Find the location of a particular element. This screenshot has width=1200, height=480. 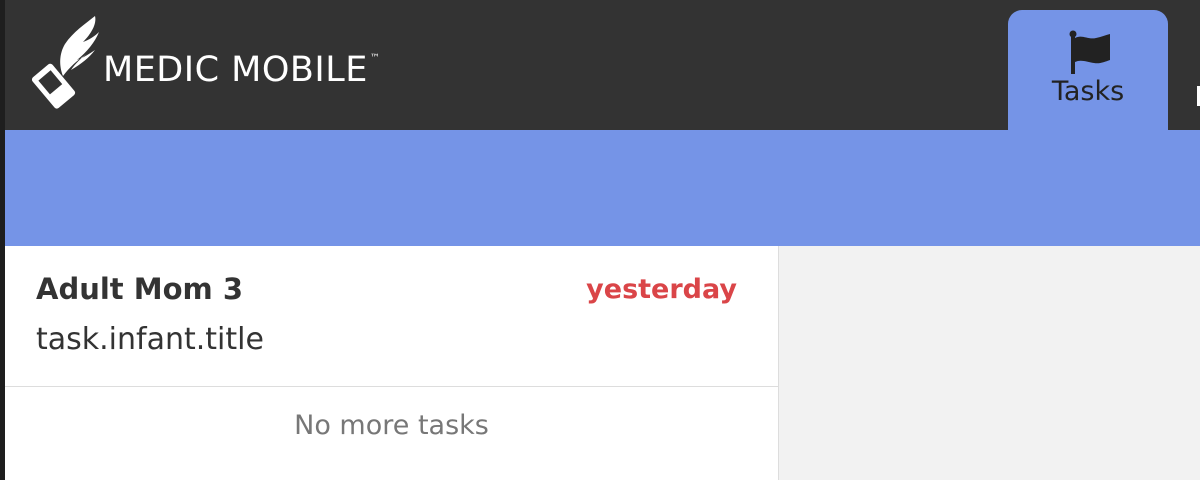

brand-name: MEDIC MOBILE ™ is located at coordinates (241, 70).